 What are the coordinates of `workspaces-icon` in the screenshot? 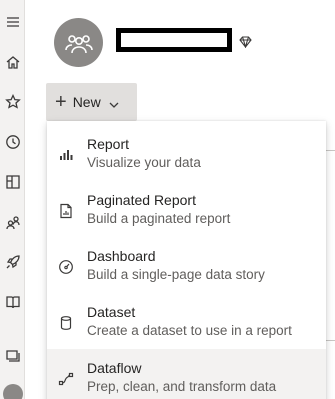 It's located at (12, 356).